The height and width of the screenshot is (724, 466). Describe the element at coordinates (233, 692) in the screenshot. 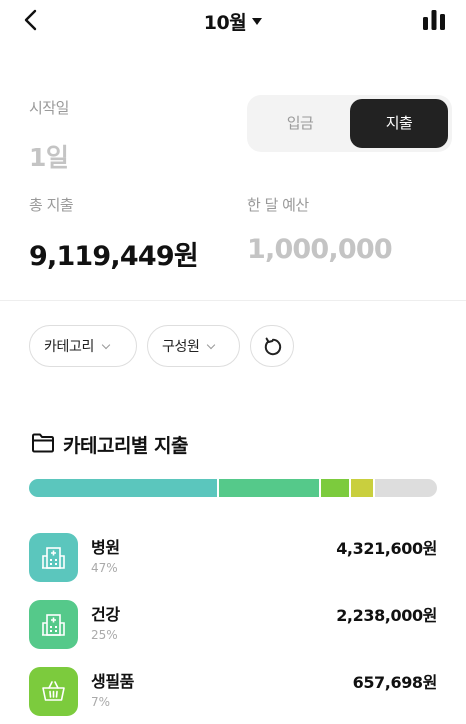

I see `category-row-essentials: 생필품 7% 657,698원` at that location.